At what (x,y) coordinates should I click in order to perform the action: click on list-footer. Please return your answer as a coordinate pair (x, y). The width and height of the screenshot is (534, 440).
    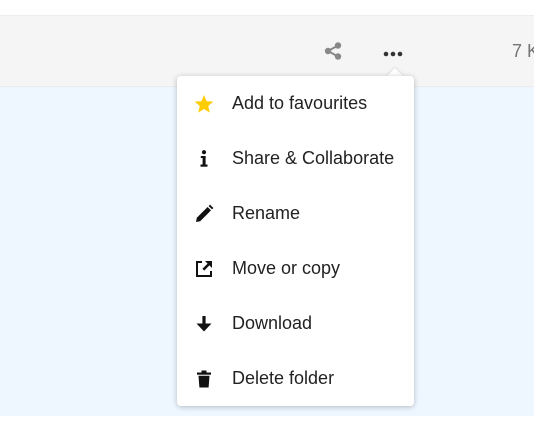
    Looking at the image, I should click on (267, 428).